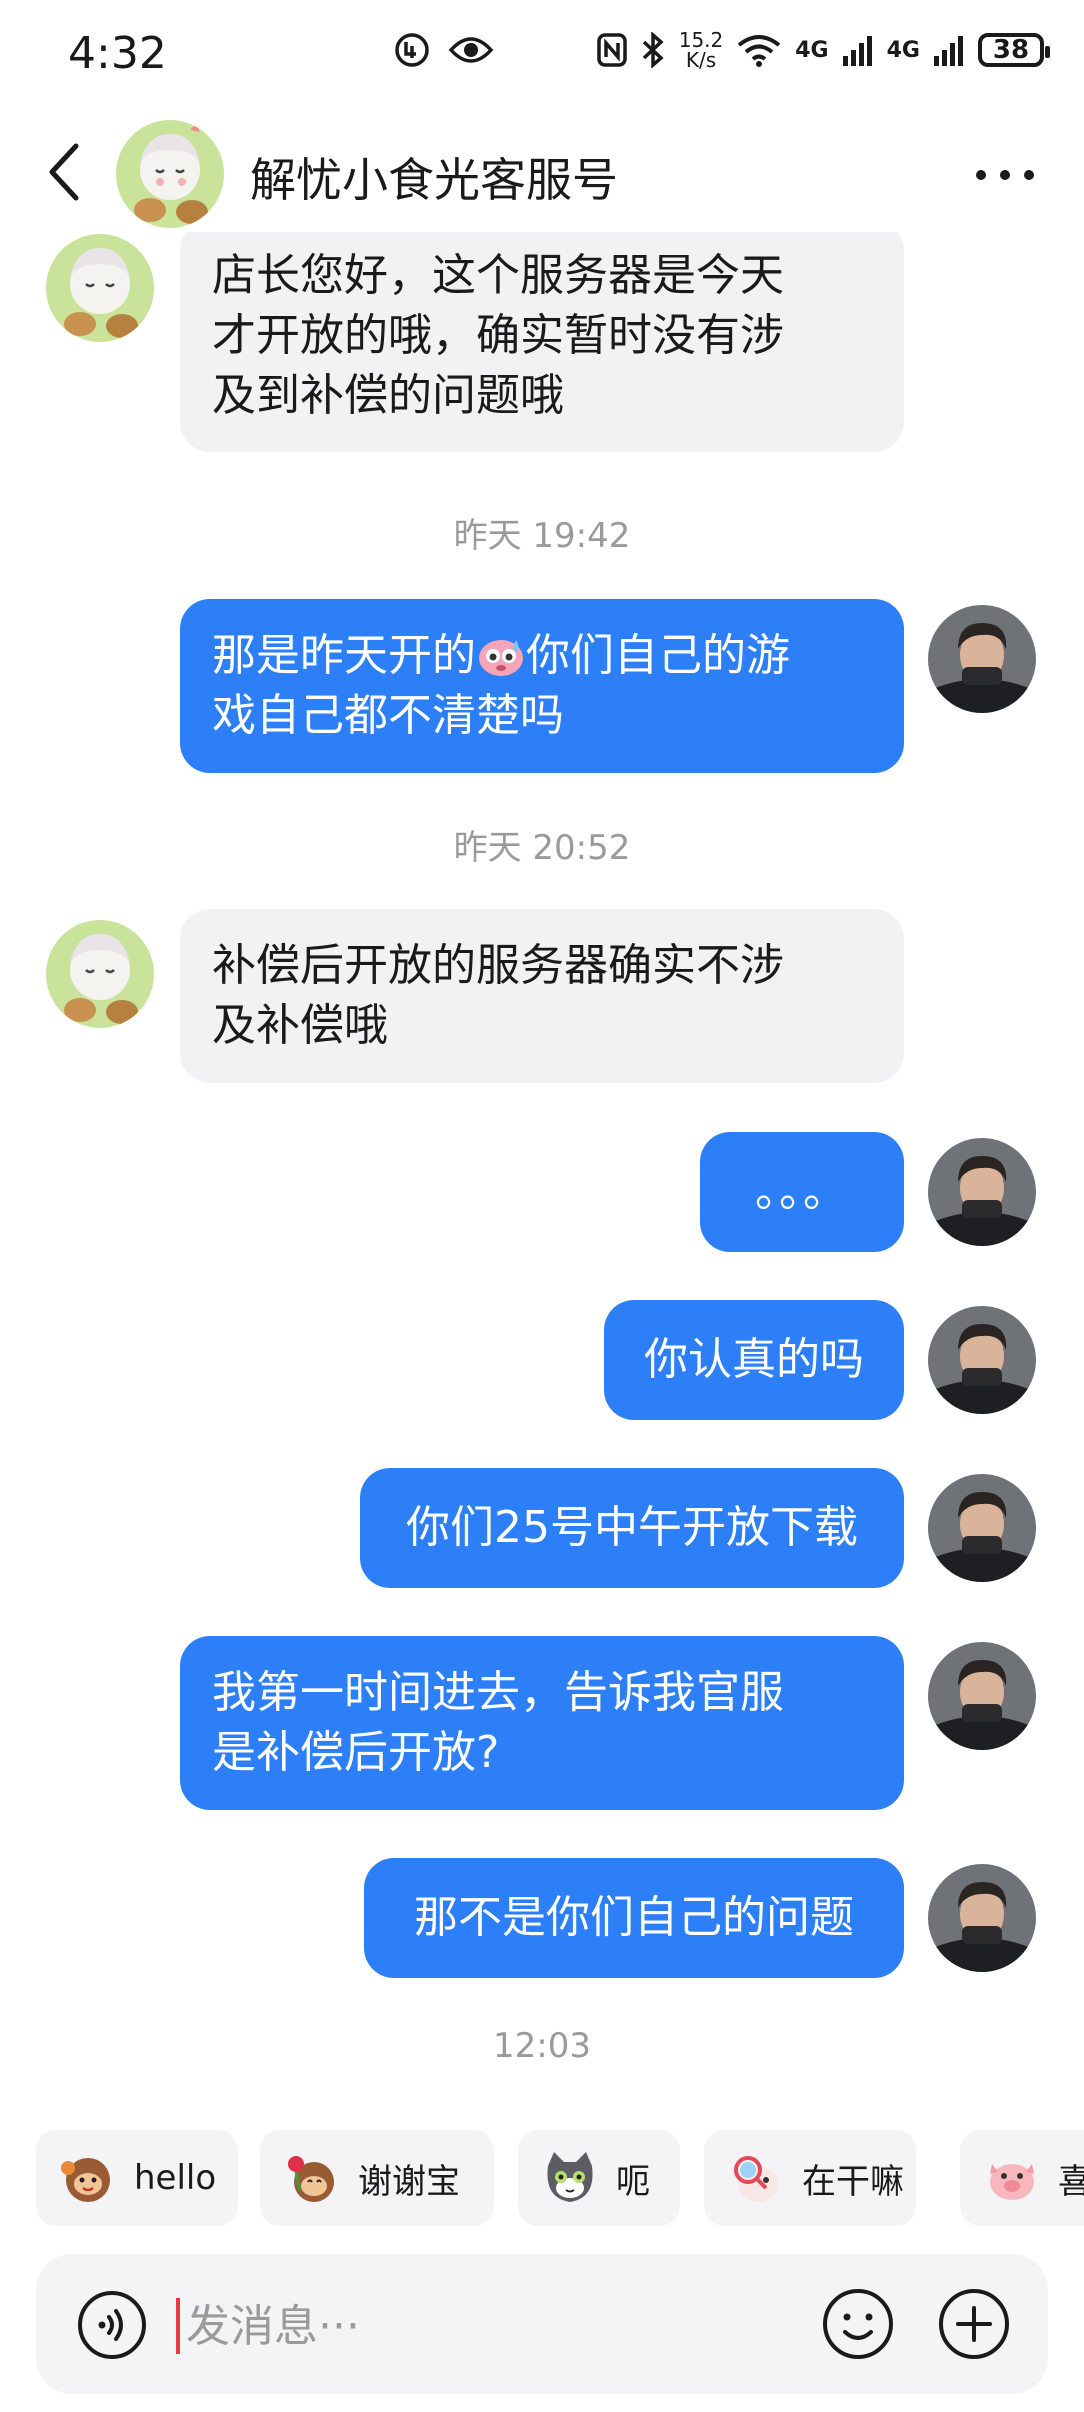  I want to click on outgoing-message-bubble: 那不是你们自己的问题, so click(634, 1918).